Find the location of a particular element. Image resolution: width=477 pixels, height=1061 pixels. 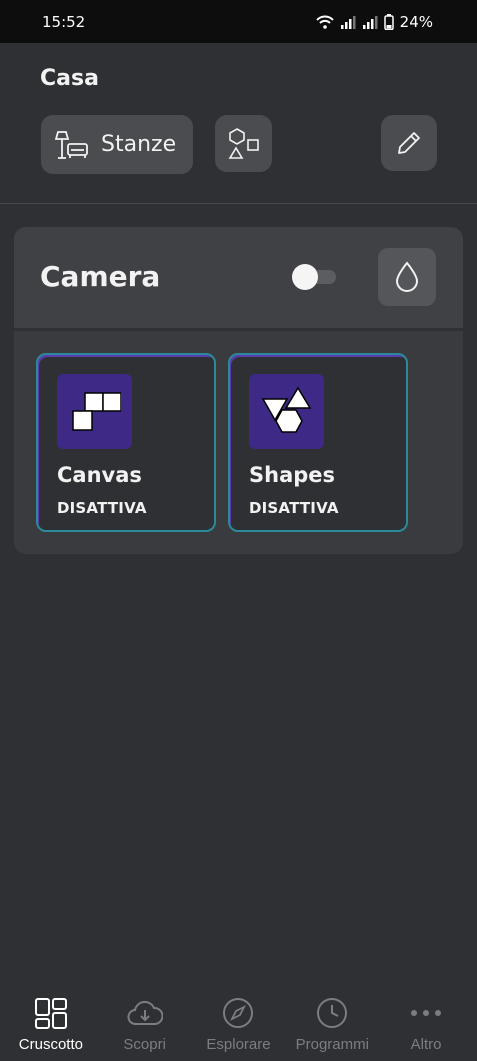

dashboard-icon is located at coordinates (51, 1013).